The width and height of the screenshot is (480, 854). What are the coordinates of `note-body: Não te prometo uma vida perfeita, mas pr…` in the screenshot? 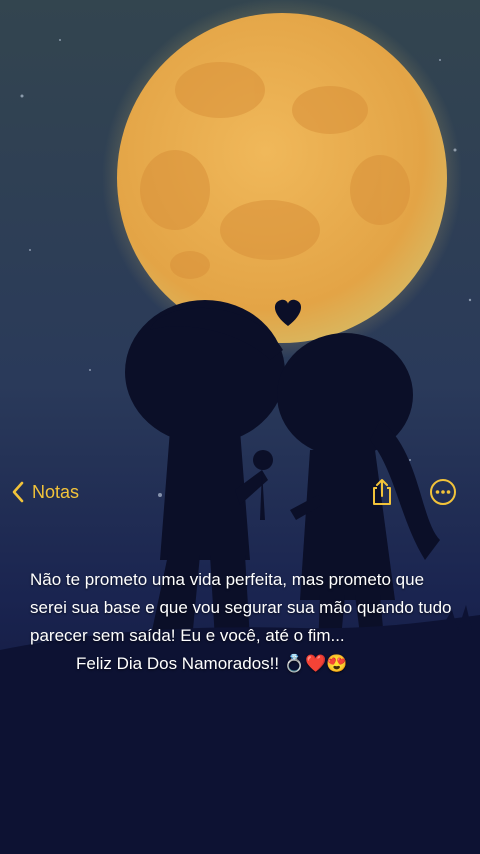 It's located at (245, 622).